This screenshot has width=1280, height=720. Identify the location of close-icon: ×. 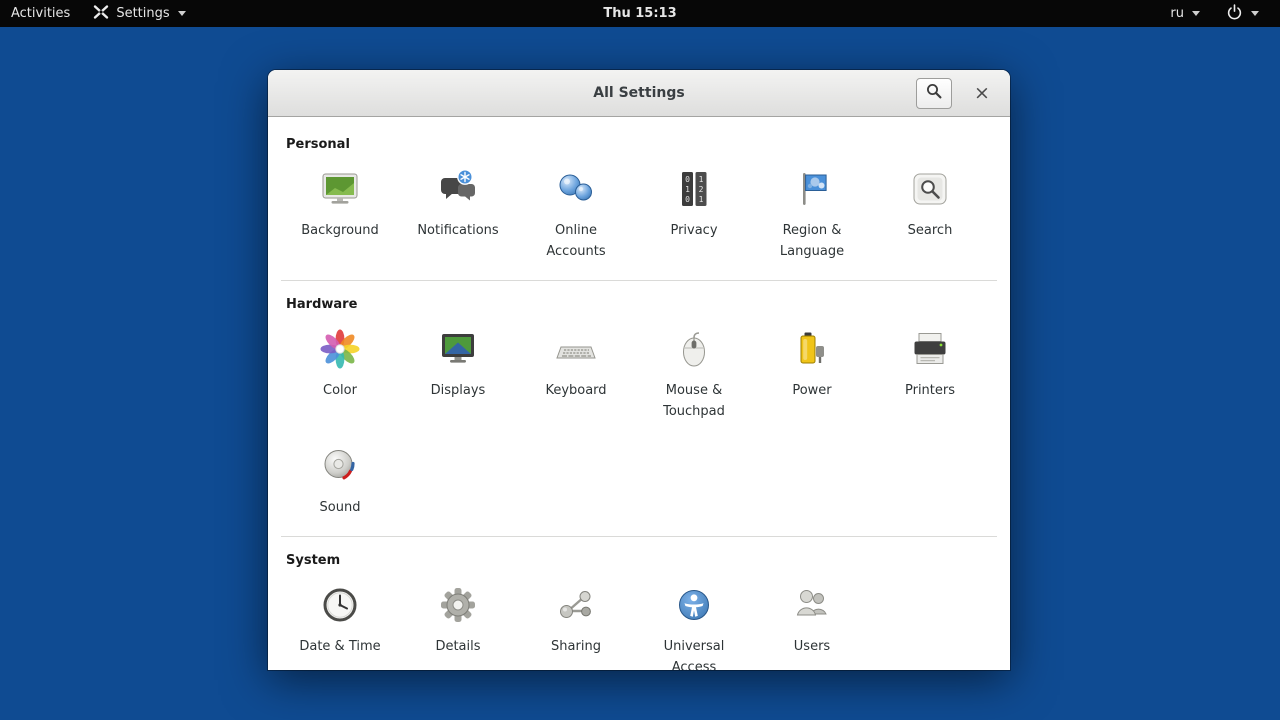
(982, 93).